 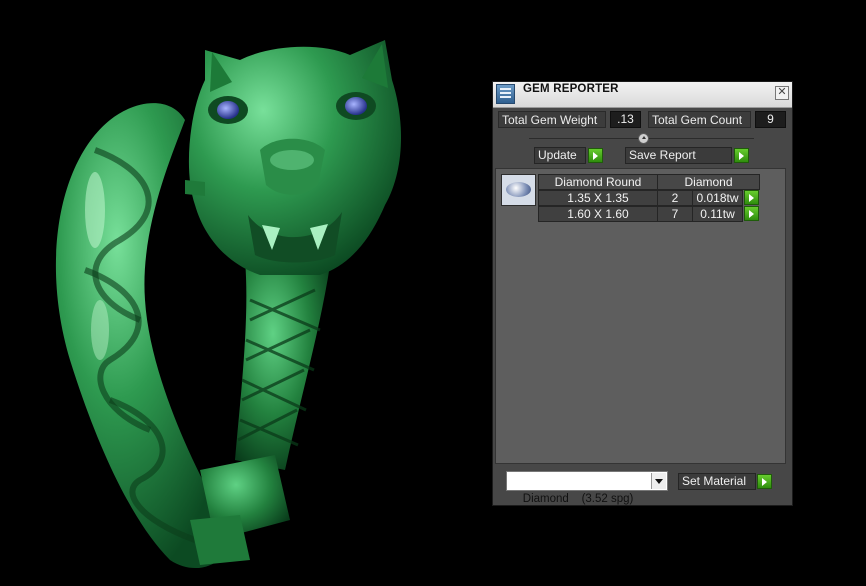 What do you see at coordinates (571, 89) in the screenshot?
I see `window-title: GEM REPORTER` at bounding box center [571, 89].